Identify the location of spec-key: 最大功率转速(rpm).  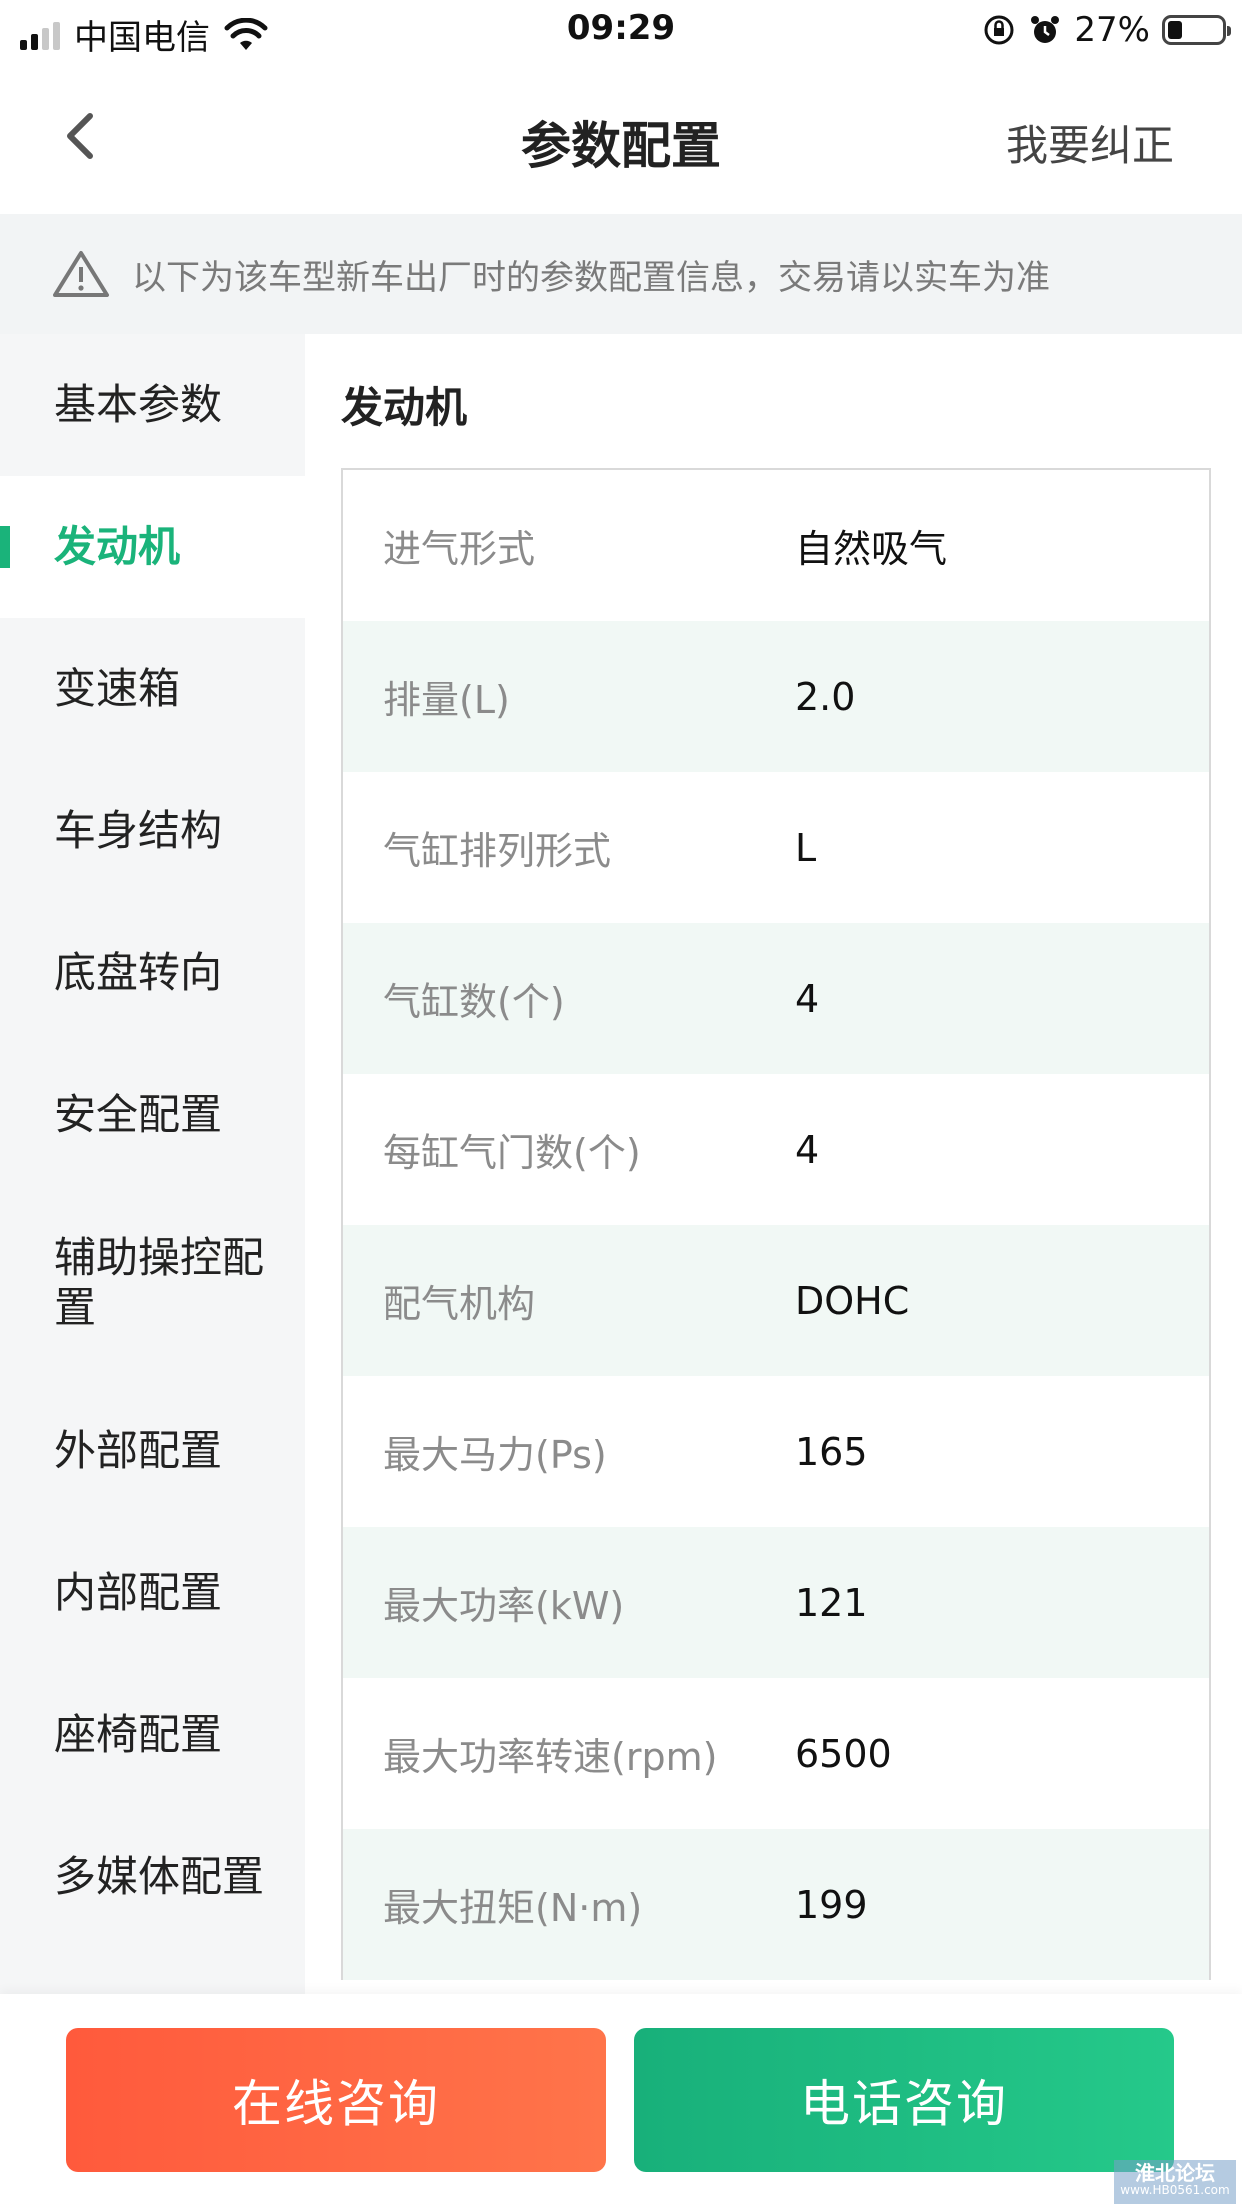
(550, 1757).